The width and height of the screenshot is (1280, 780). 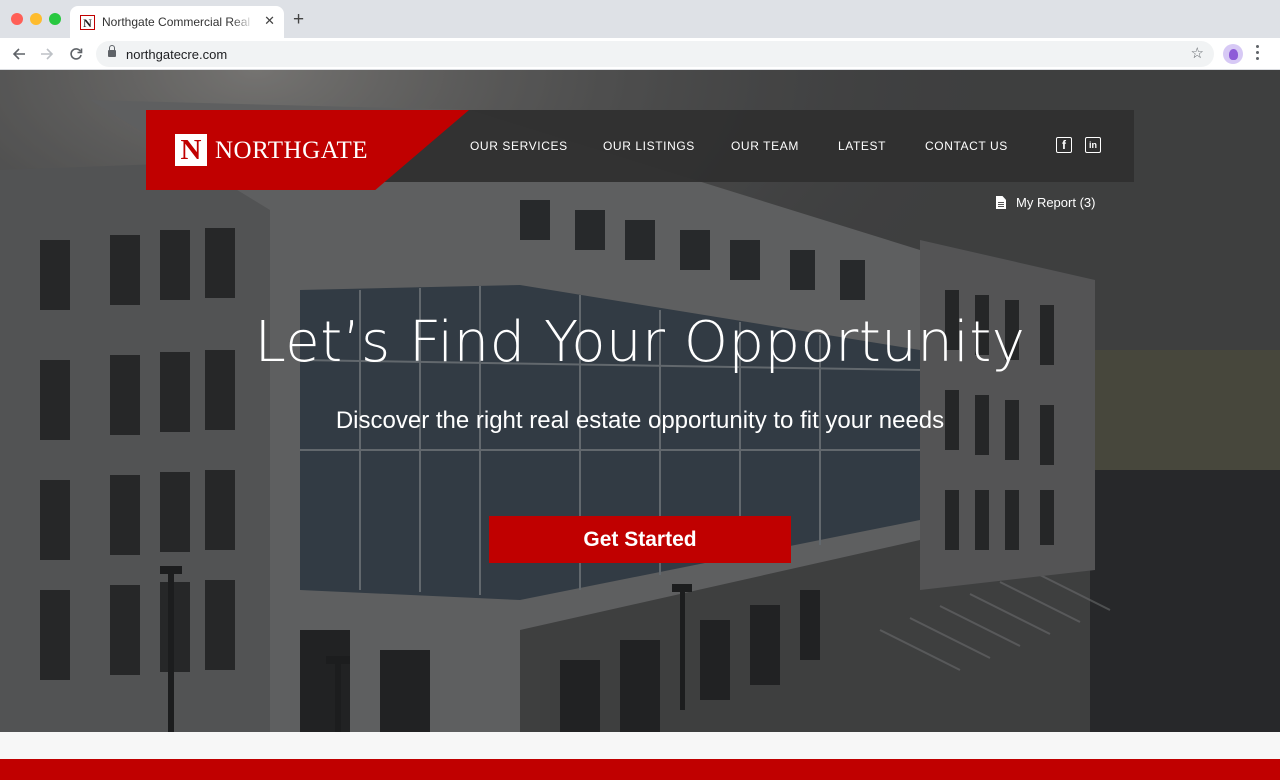 I want to click on get-started-button: Get Started, so click(x=640, y=539).